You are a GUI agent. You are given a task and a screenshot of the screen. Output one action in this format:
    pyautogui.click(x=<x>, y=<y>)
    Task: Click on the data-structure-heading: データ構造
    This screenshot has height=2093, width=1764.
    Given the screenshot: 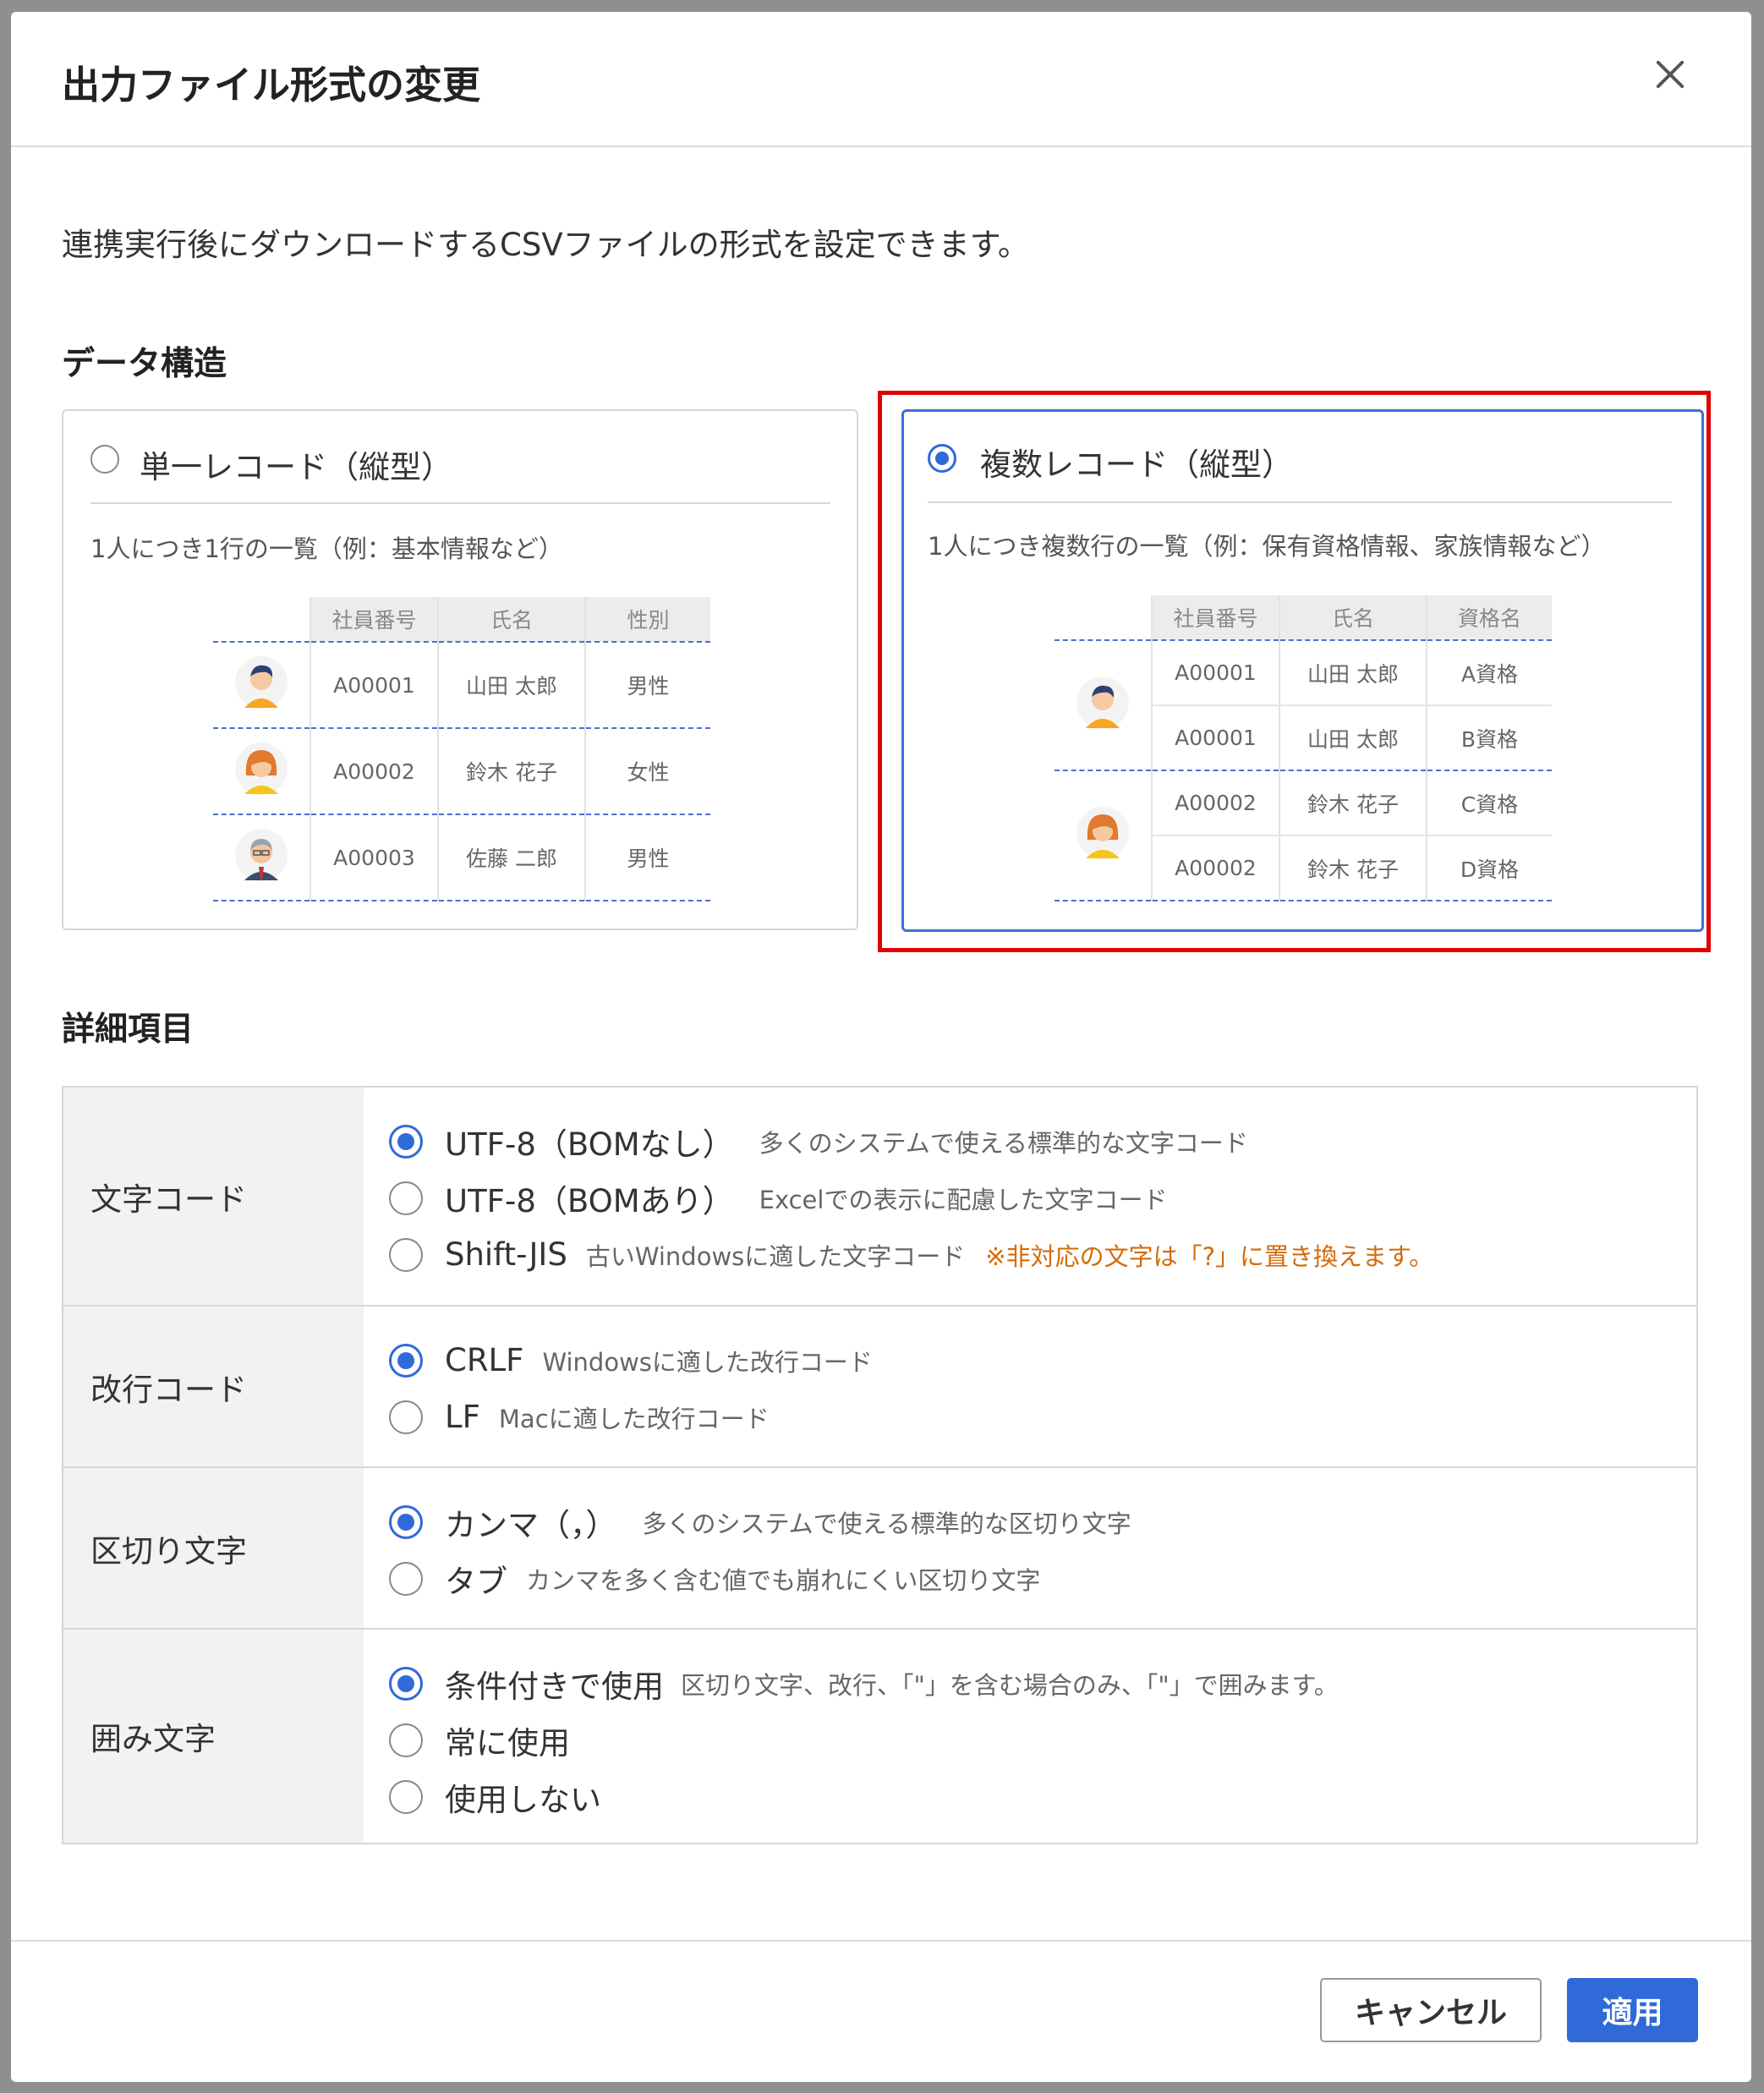 What is the action you would take?
    pyautogui.click(x=144, y=364)
    